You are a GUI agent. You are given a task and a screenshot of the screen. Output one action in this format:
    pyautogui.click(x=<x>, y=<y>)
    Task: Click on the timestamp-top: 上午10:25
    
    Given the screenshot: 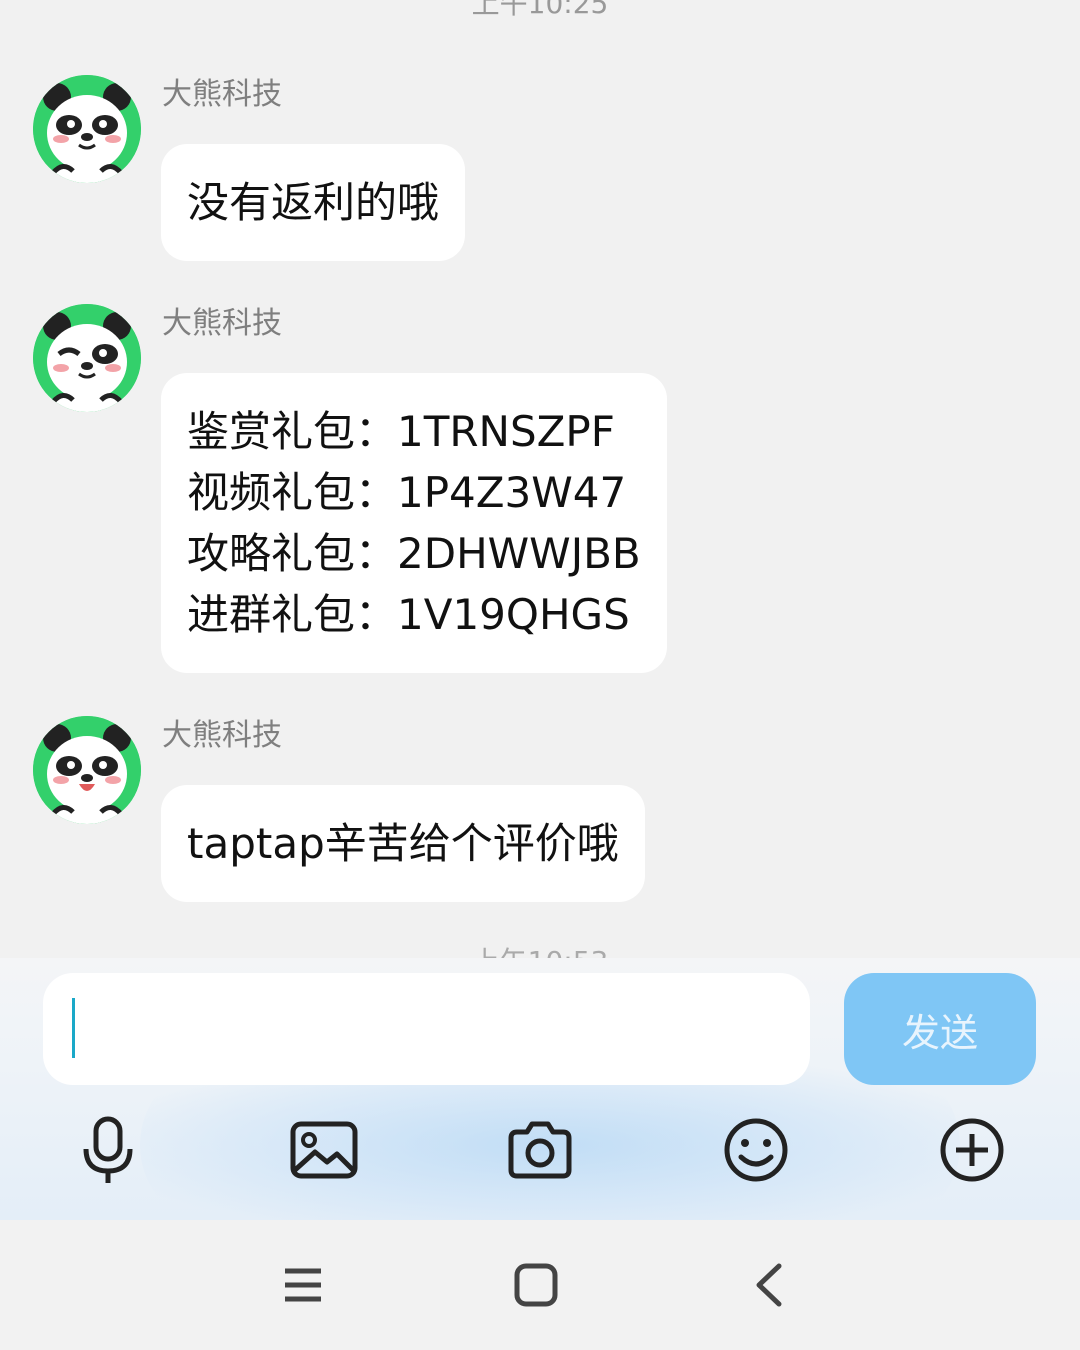 What is the action you would take?
    pyautogui.click(x=540, y=10)
    